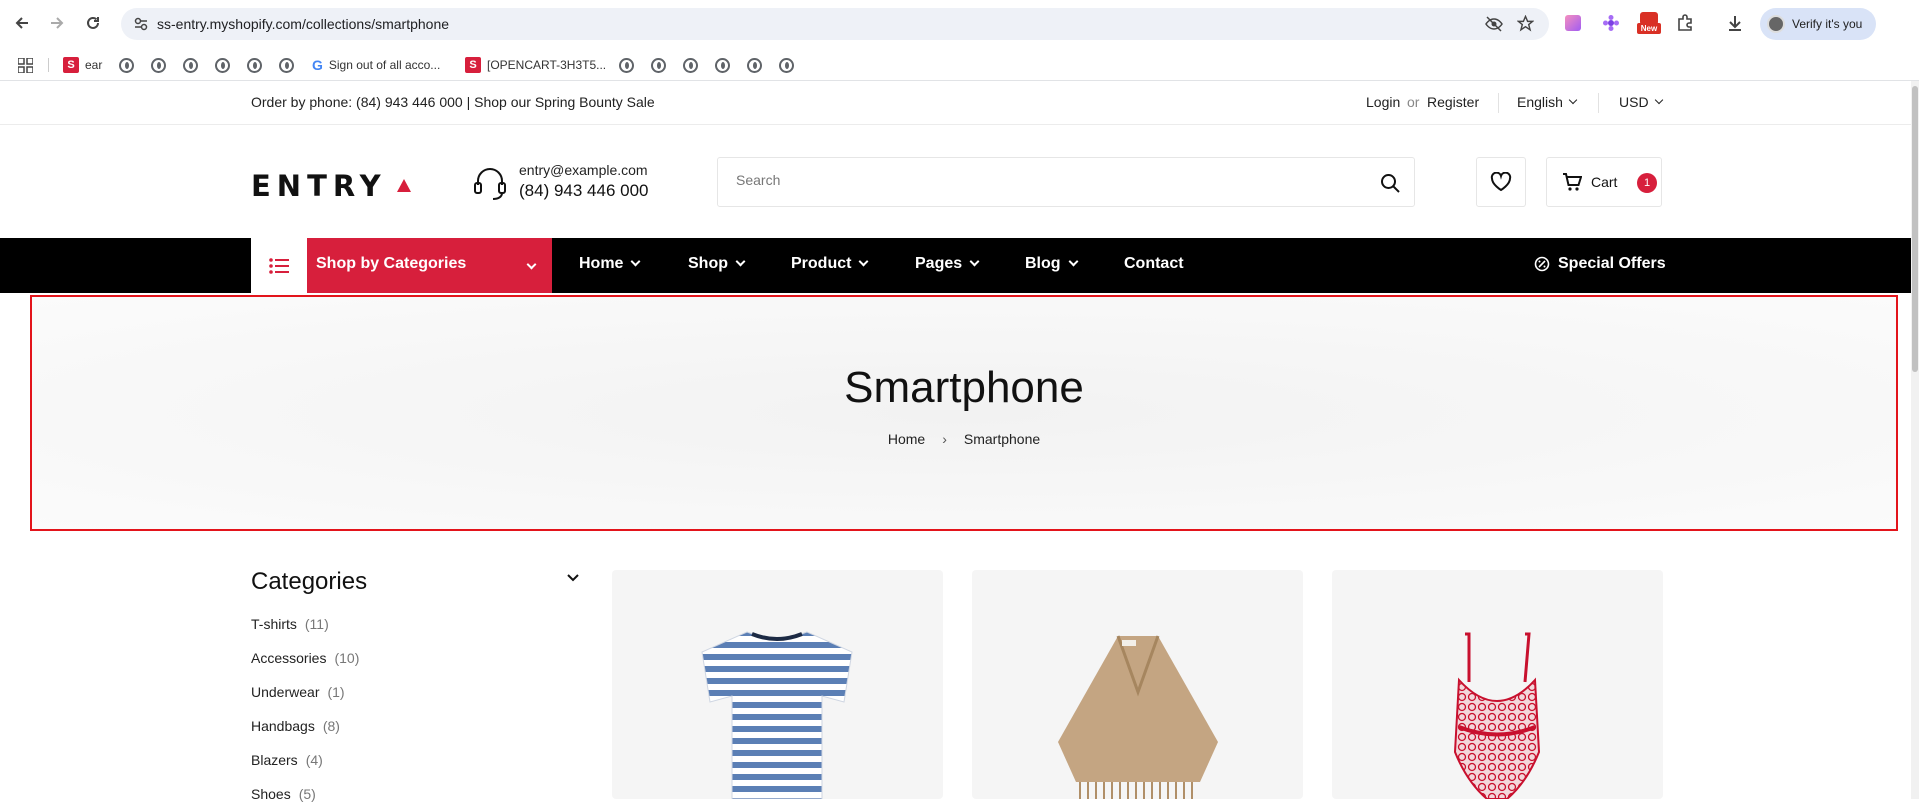 The height and width of the screenshot is (802, 1919). Describe the element at coordinates (309, 581) in the screenshot. I see `categories-heading: Categories` at that location.